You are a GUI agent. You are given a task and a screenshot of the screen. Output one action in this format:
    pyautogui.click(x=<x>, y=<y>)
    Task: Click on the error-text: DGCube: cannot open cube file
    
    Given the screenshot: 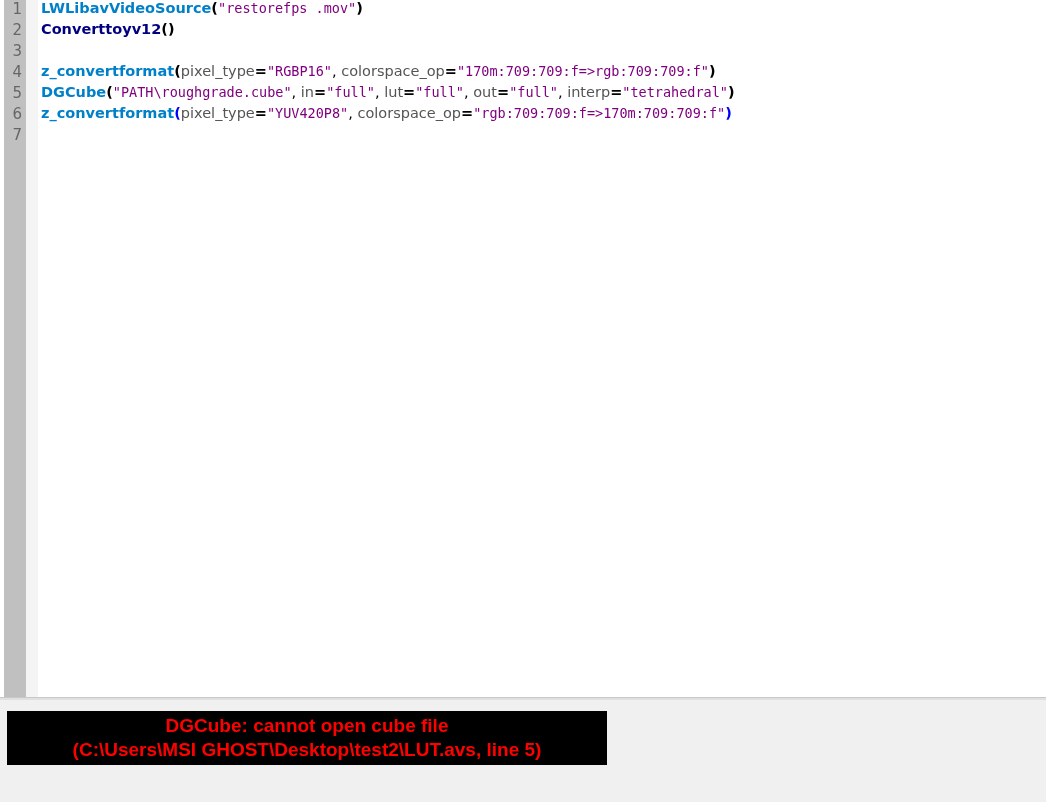 What is the action you would take?
    pyautogui.click(x=307, y=726)
    